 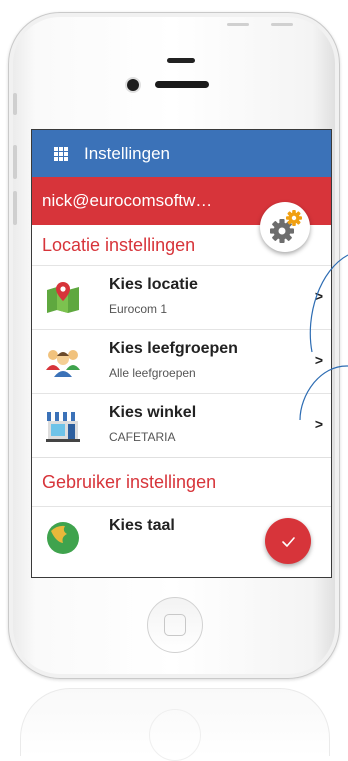 What do you see at coordinates (138, 309) in the screenshot?
I see `row-subtitle: Eurocom 1` at bounding box center [138, 309].